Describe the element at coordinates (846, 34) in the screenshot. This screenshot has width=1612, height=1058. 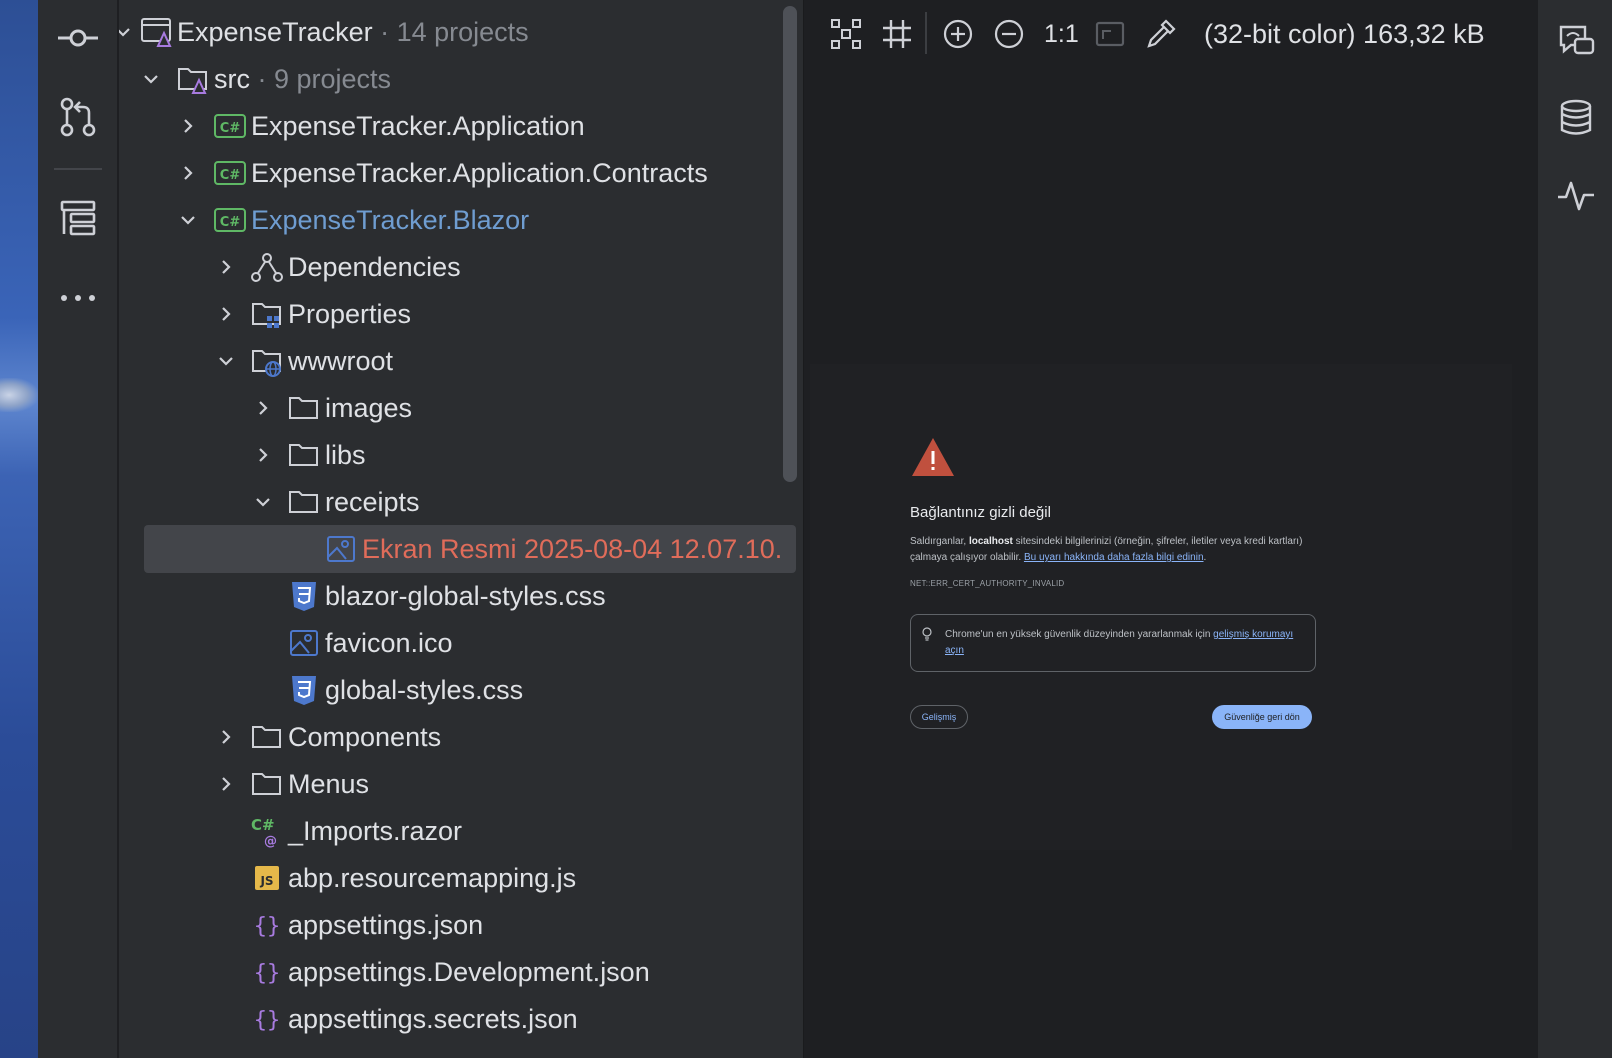
I see `fit-zoom-button` at that location.